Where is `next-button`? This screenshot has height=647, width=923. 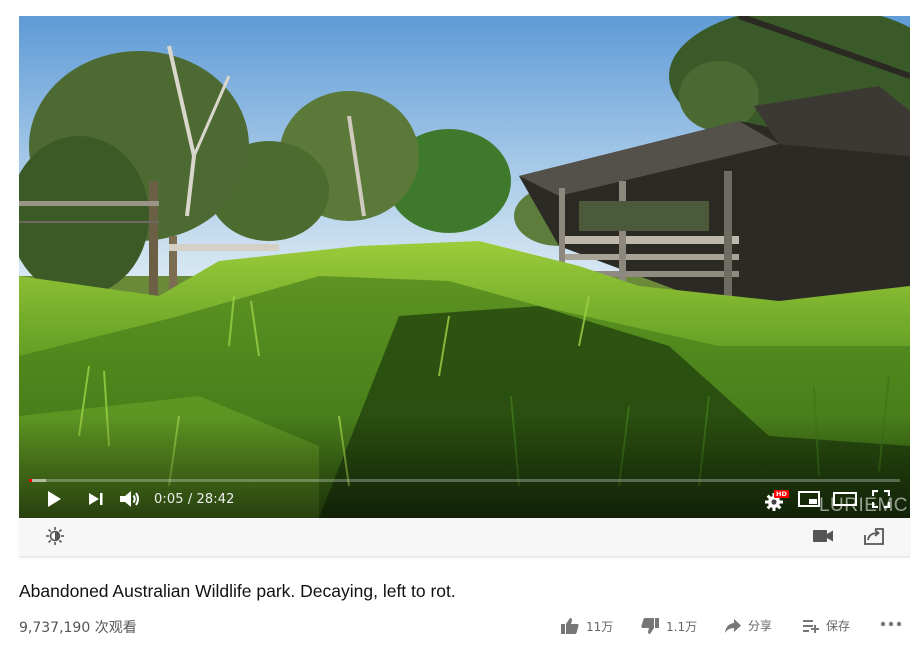 next-button is located at coordinates (96, 501).